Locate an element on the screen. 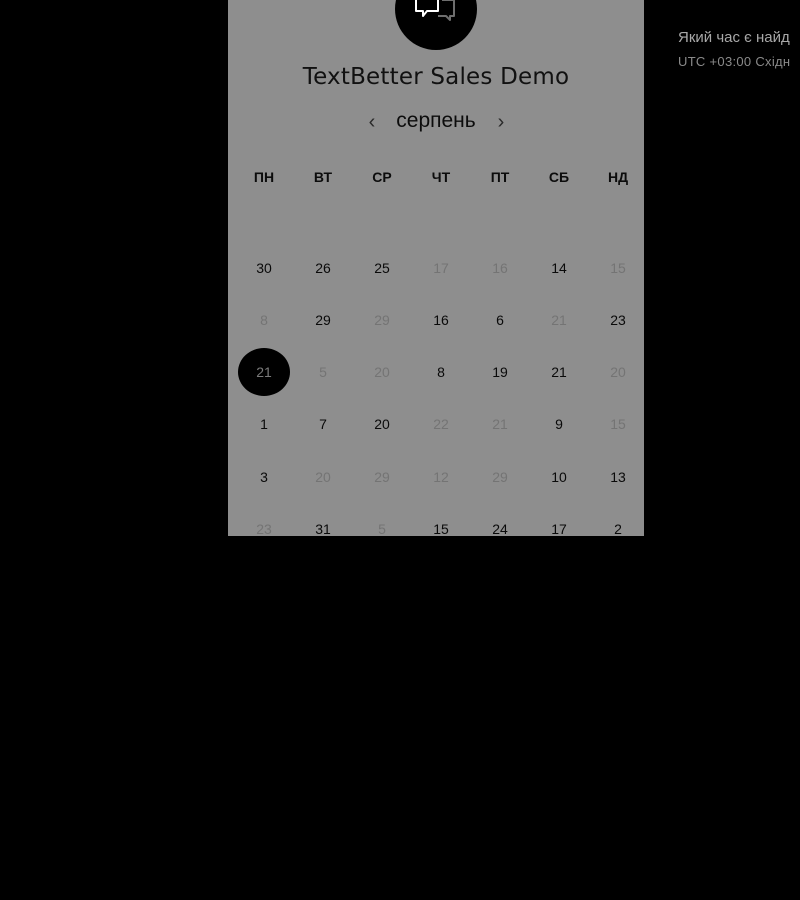 This screenshot has width=800, height=900. calendar-day: 13 is located at coordinates (618, 477).